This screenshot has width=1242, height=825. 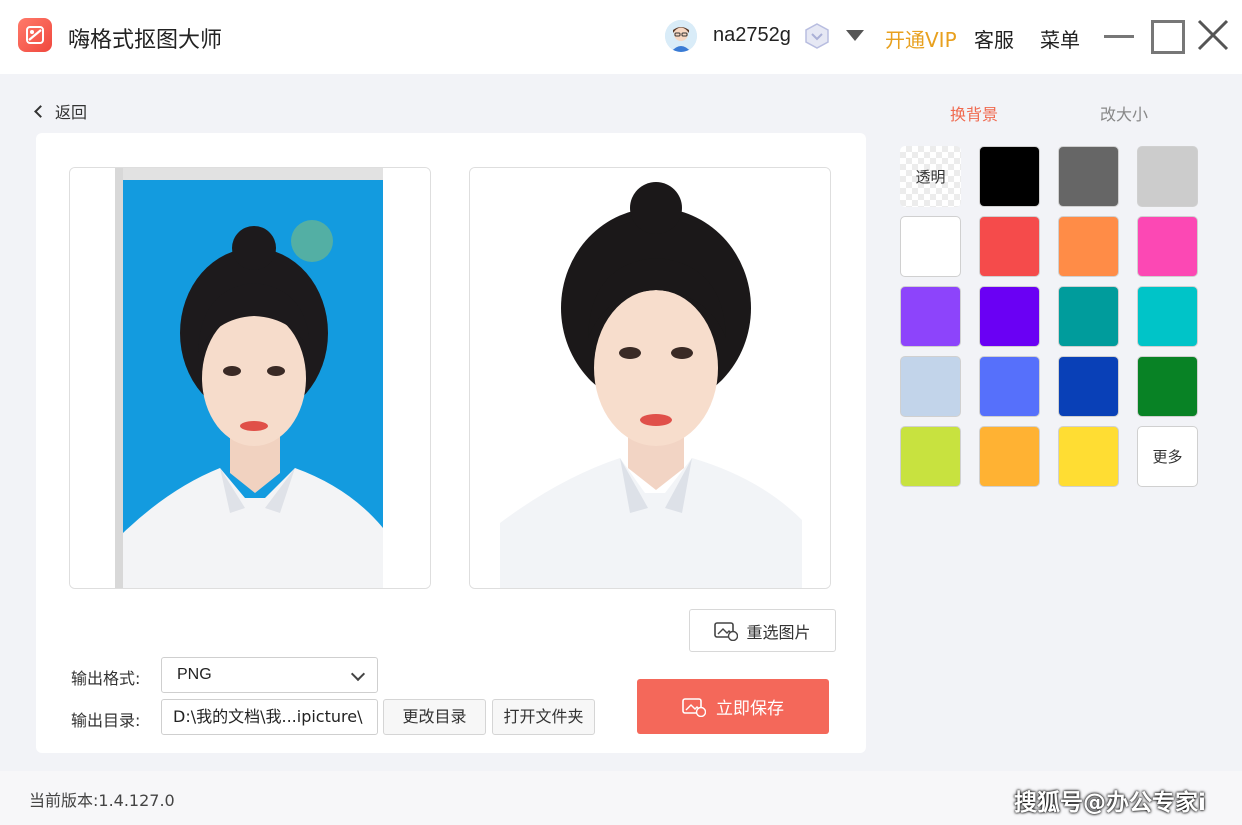 What do you see at coordinates (194, 674) in the screenshot?
I see `output-format-value: PNG` at bounding box center [194, 674].